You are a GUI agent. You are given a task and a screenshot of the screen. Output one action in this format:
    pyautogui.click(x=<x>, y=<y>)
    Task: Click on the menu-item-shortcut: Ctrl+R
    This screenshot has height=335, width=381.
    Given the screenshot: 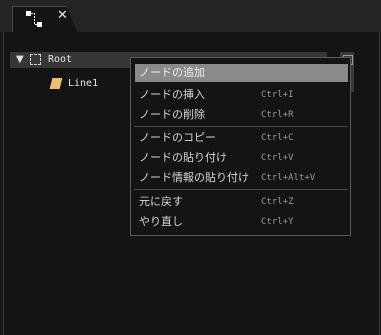 What is the action you would take?
    pyautogui.click(x=277, y=115)
    